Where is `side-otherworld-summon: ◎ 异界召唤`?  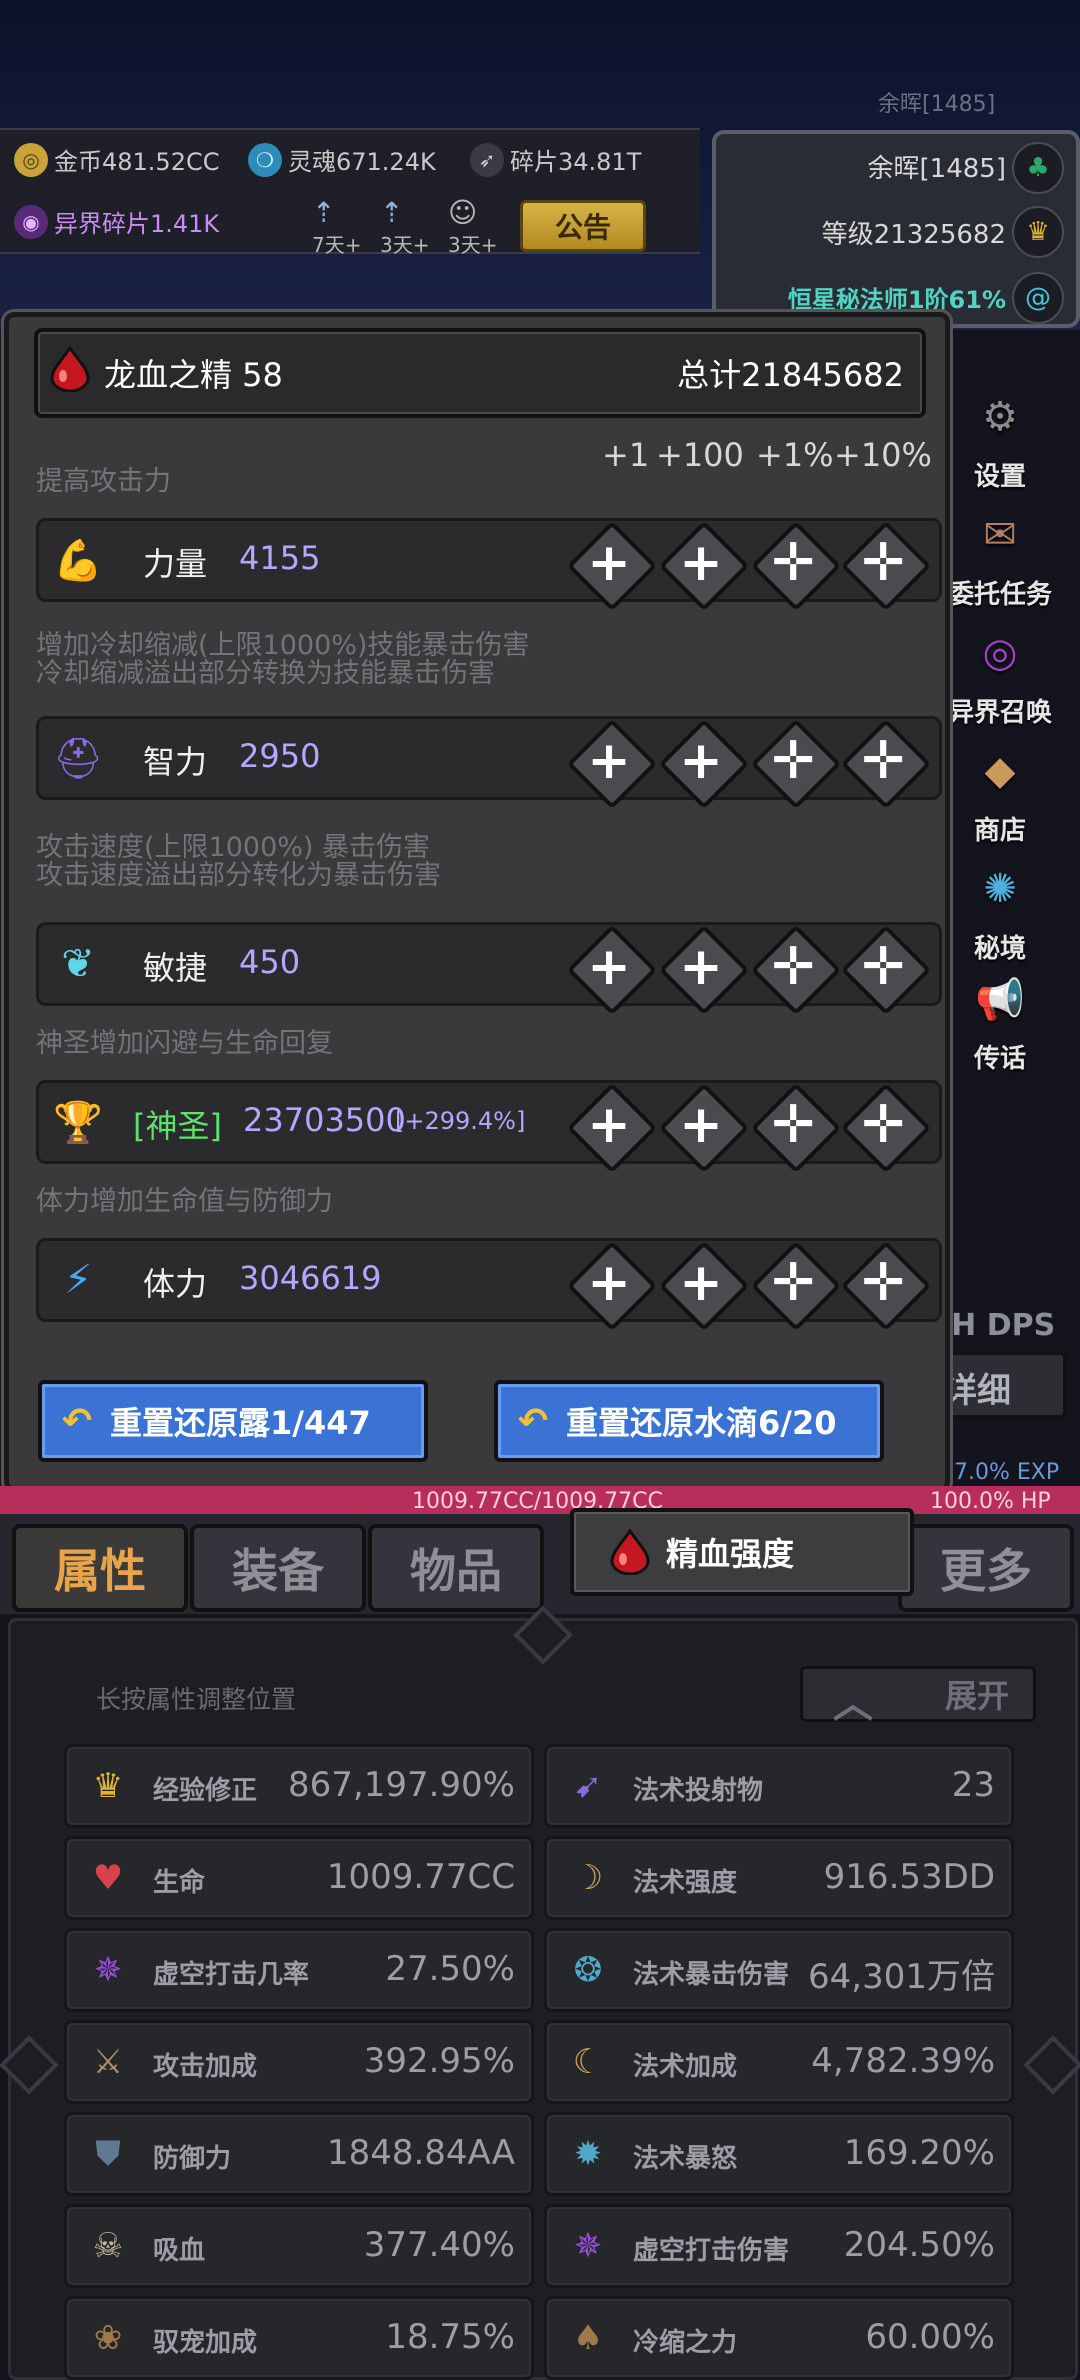 side-otherworld-summon: ◎ 异界召唤 is located at coordinates (1000, 672).